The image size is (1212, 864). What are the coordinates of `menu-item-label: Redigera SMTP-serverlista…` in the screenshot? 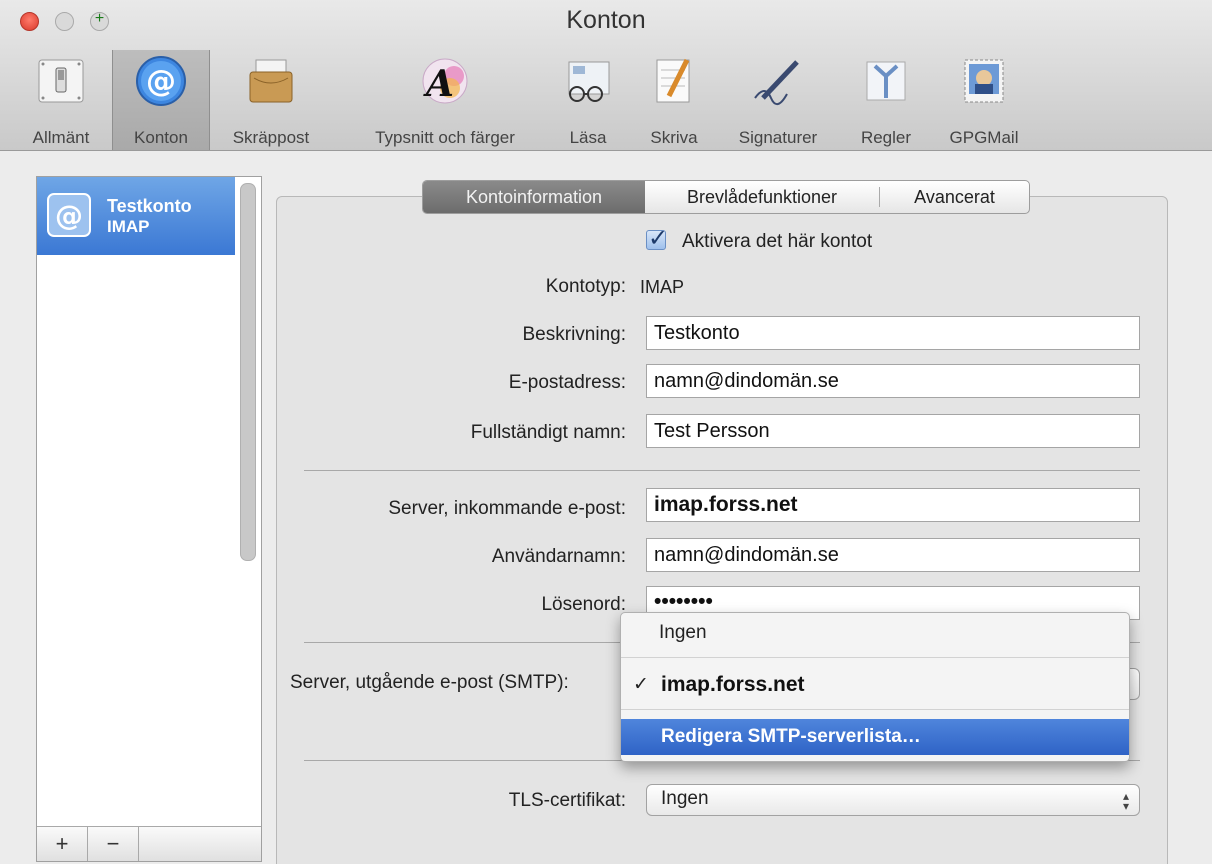 It's located at (791, 736).